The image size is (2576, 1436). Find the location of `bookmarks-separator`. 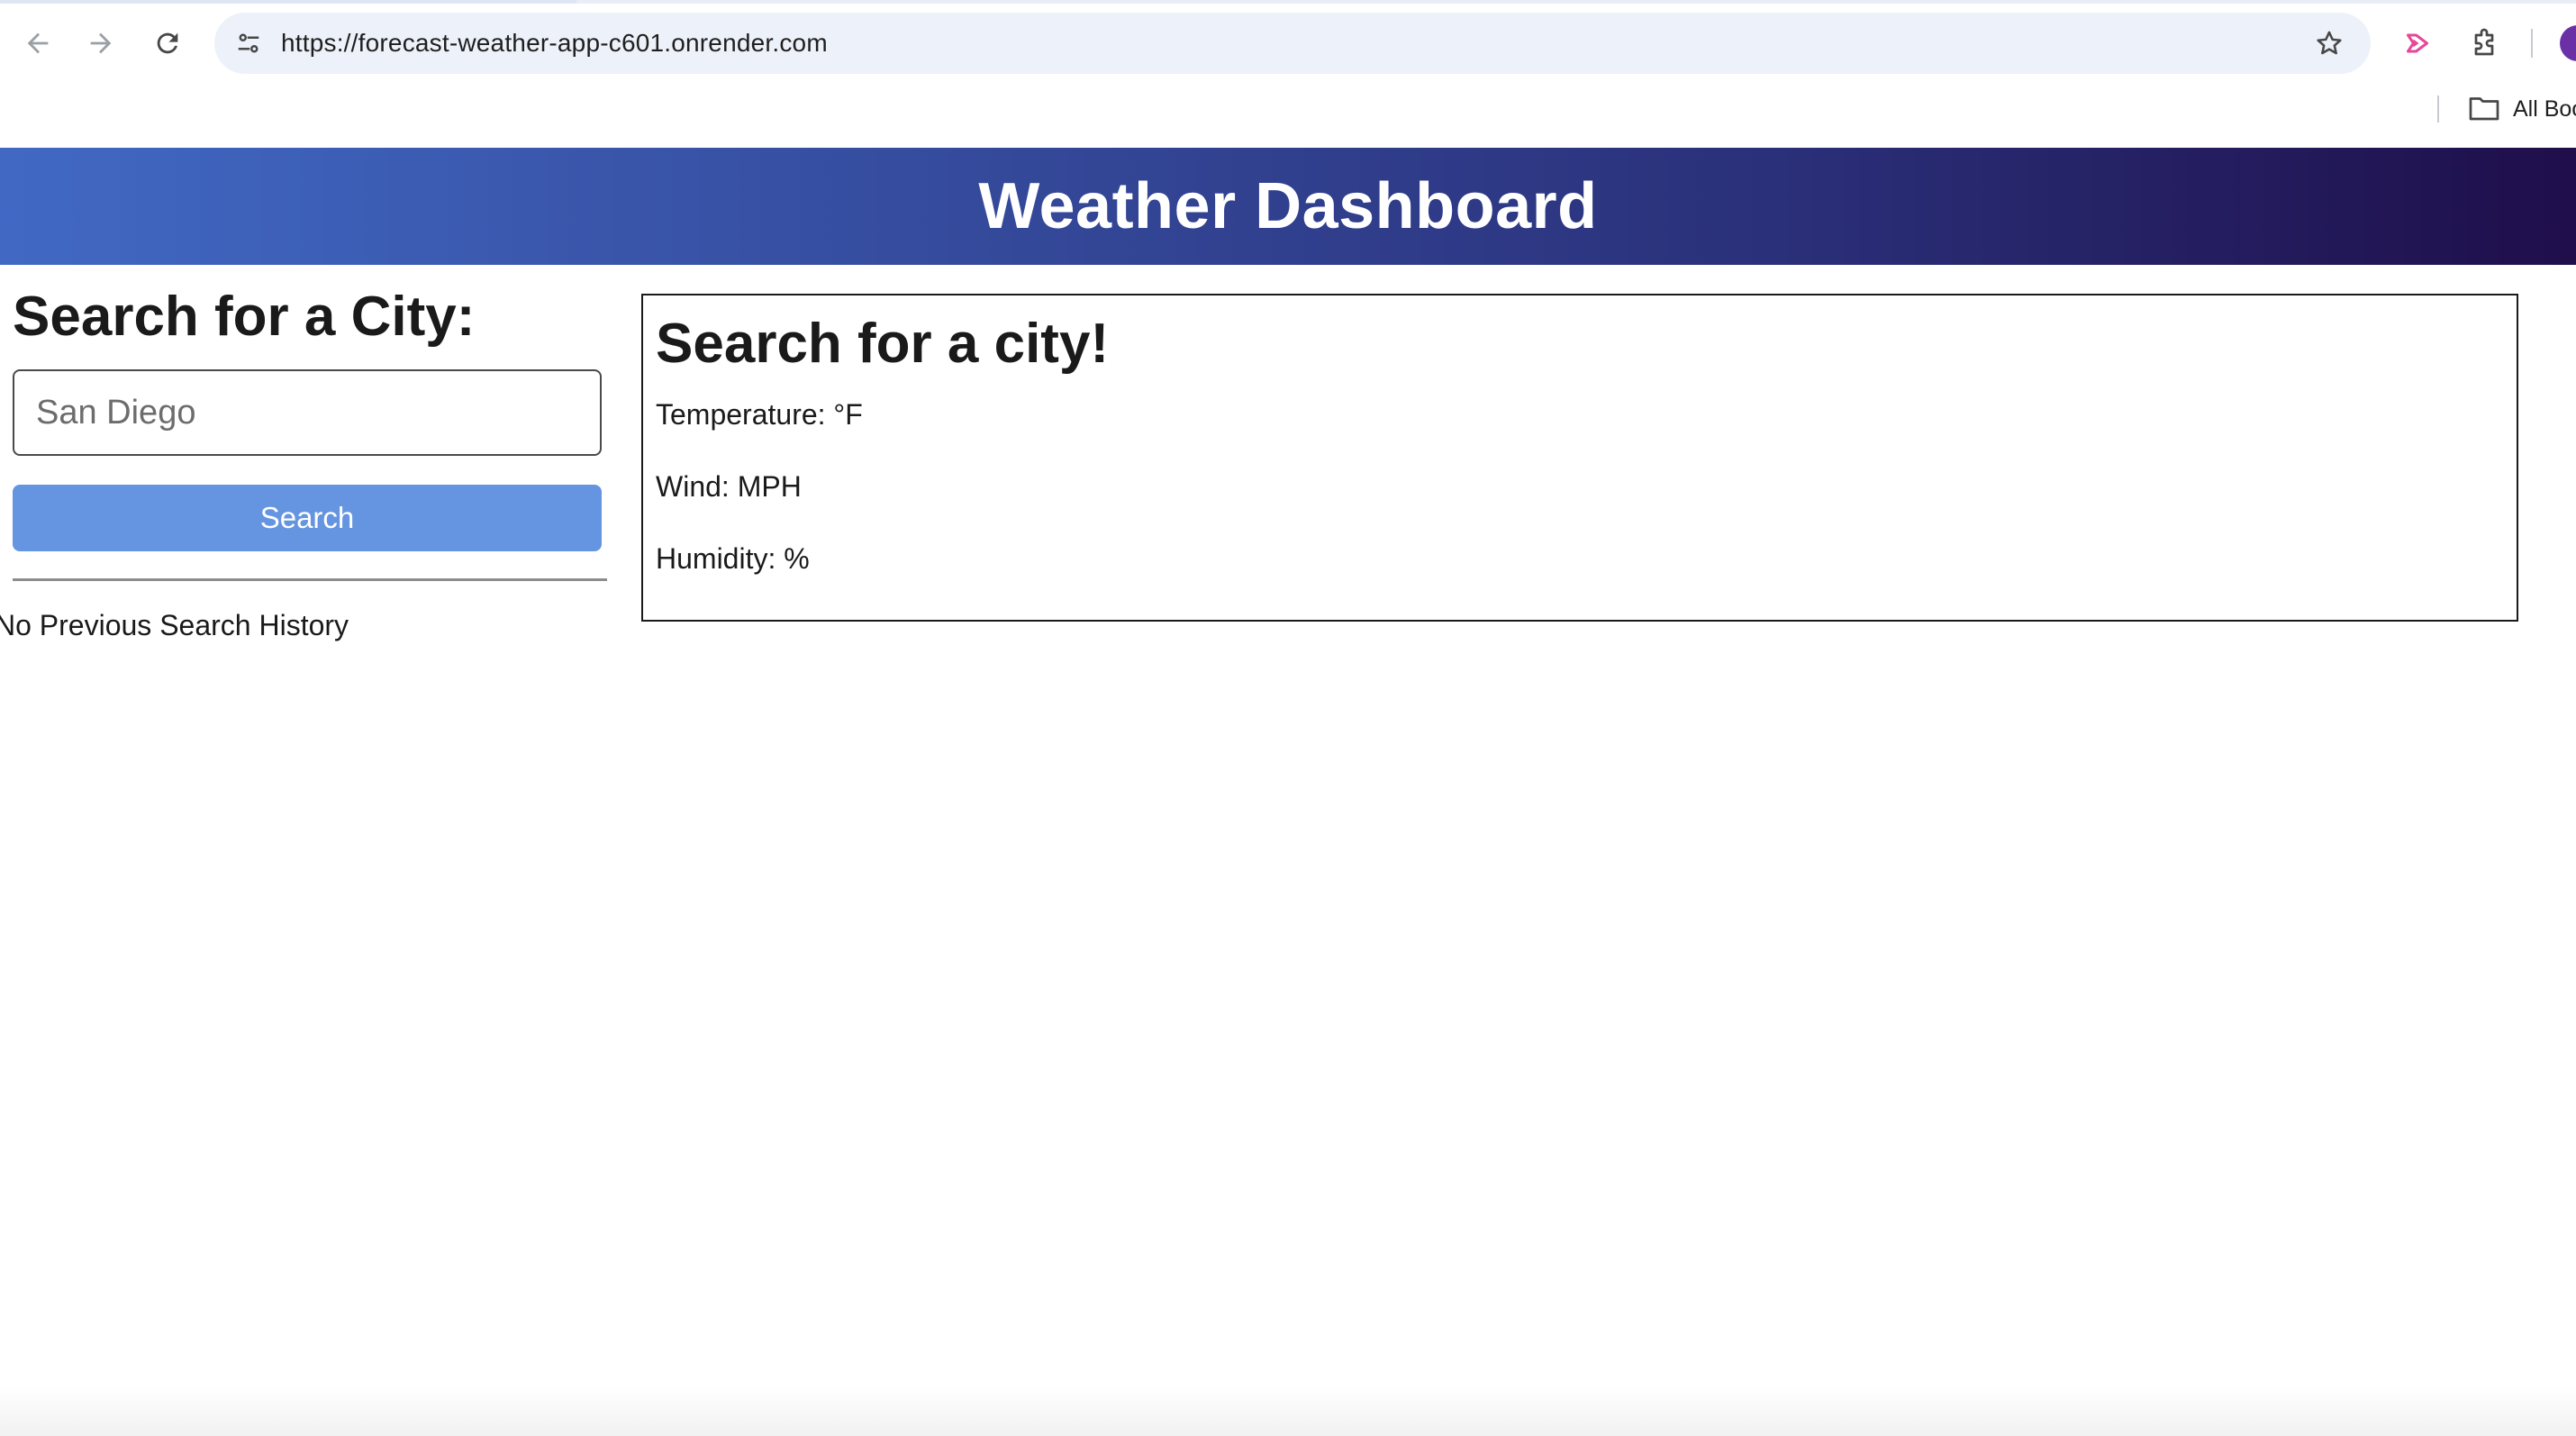

bookmarks-separator is located at coordinates (2438, 109).